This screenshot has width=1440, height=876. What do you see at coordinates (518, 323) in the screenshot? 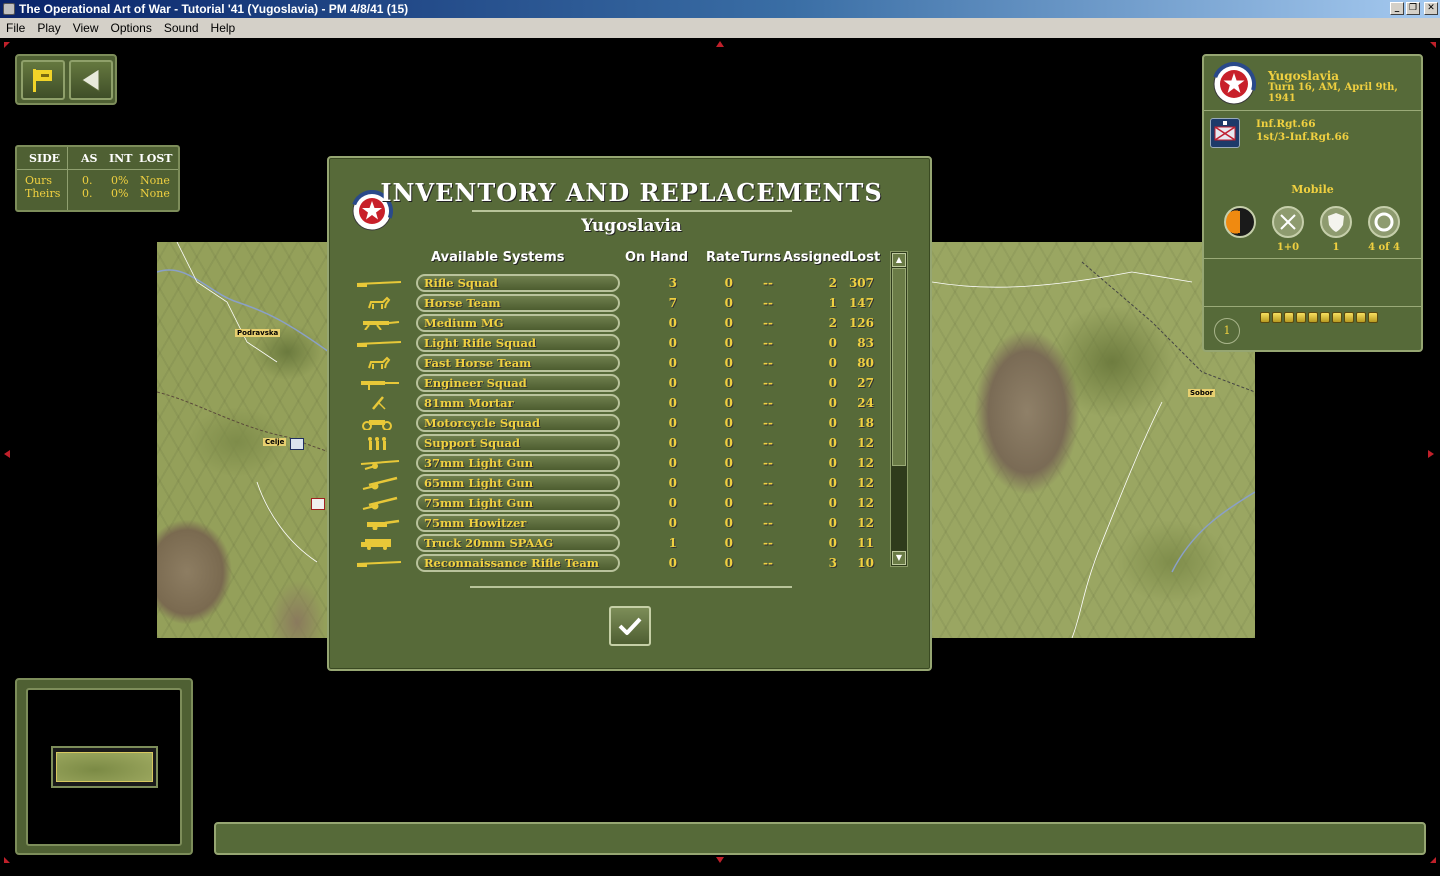
I see `system-name-button: Medium MG` at bounding box center [518, 323].